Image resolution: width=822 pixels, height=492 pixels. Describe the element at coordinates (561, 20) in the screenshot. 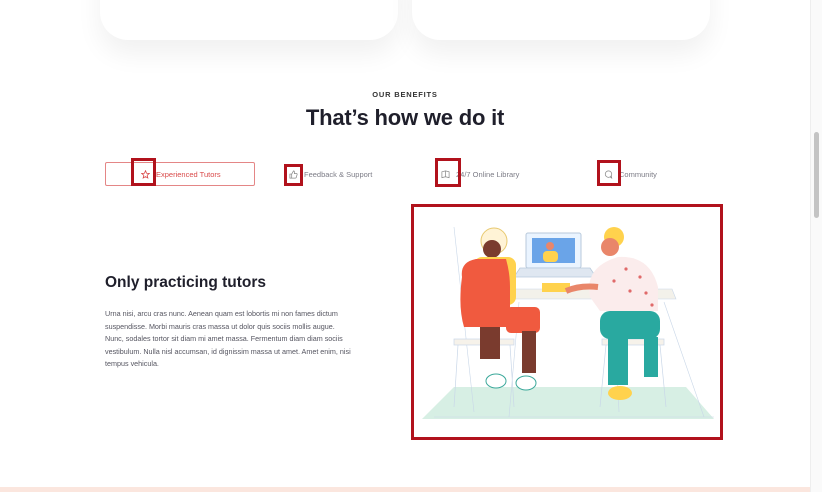

I see `card-bottom-right` at that location.